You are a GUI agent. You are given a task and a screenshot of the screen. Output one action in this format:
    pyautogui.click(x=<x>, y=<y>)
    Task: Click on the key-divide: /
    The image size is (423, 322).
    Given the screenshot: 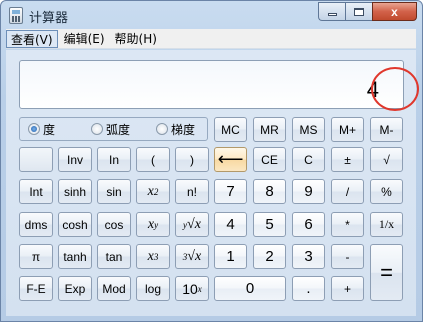 What is the action you would take?
    pyautogui.click(x=347, y=191)
    